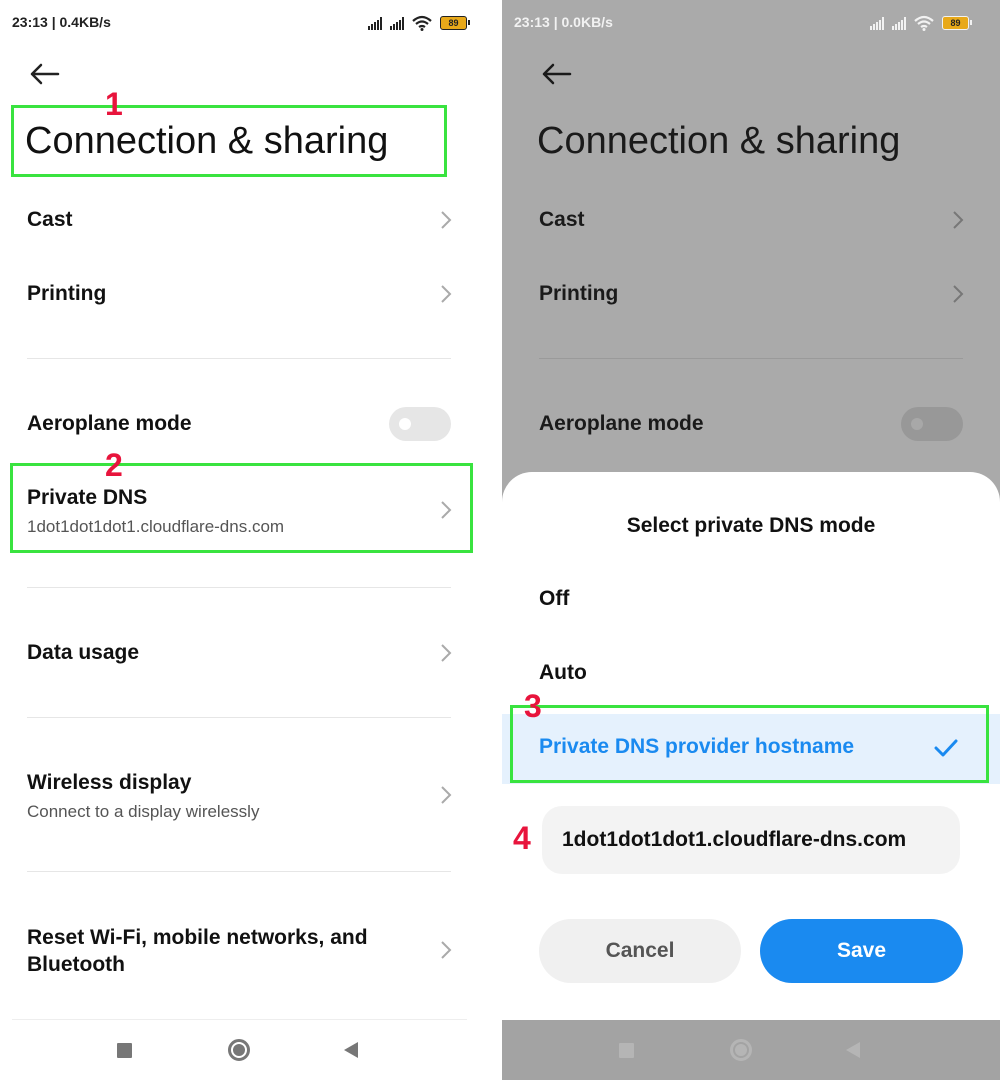 The image size is (1000, 1080). Describe the element at coordinates (751, 525) in the screenshot. I see `dialog-title: Select private DNS mode` at that location.